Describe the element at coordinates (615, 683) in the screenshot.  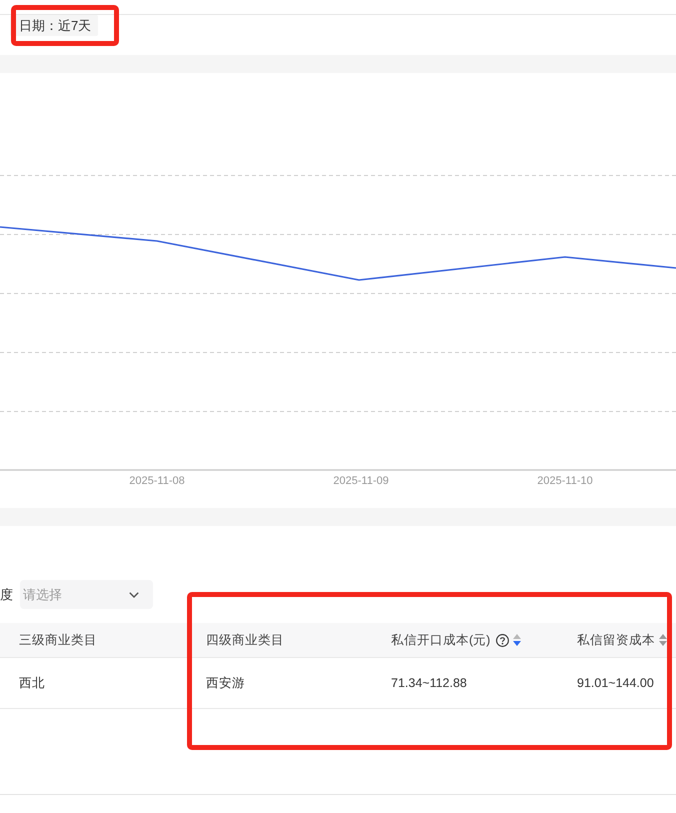
I see `table-cell-text: 91.01~144.00` at that location.